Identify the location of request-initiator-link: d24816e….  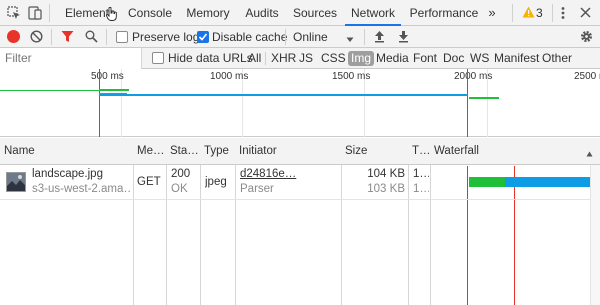
(289, 174).